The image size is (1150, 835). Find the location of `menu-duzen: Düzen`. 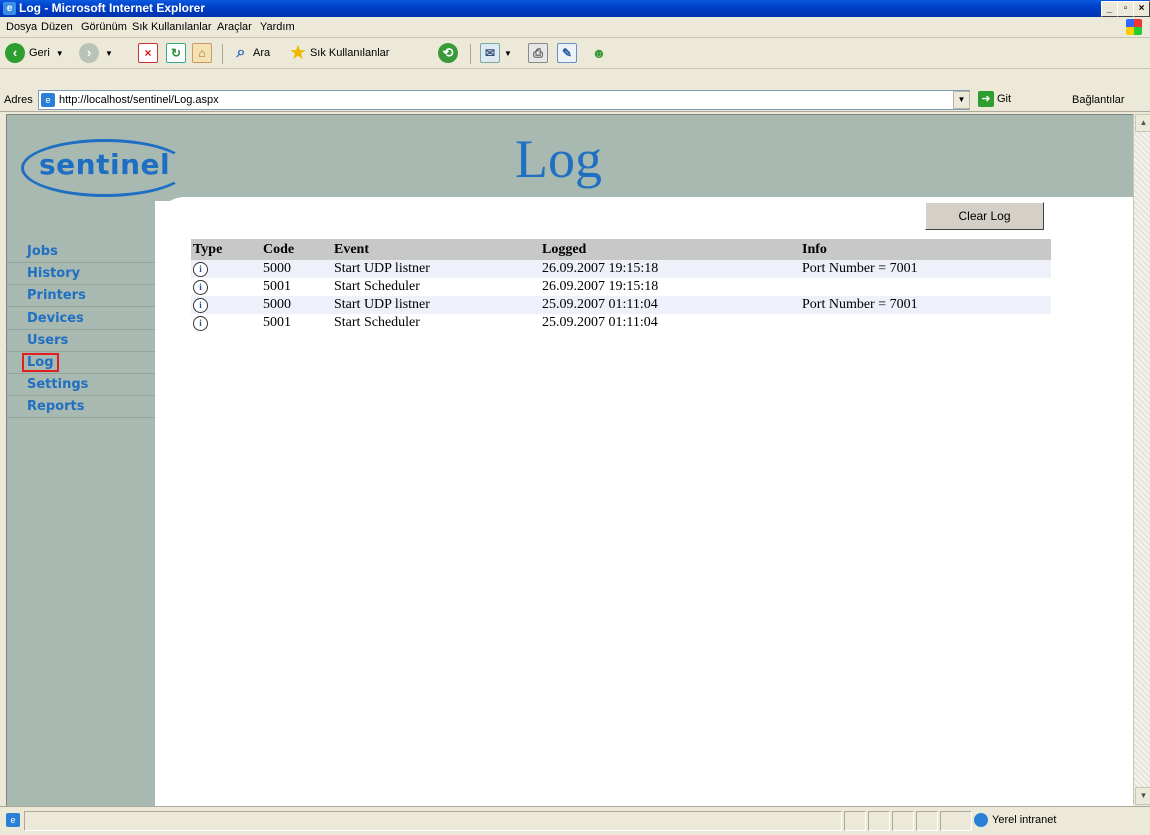

menu-duzen: Düzen is located at coordinates (57, 27).